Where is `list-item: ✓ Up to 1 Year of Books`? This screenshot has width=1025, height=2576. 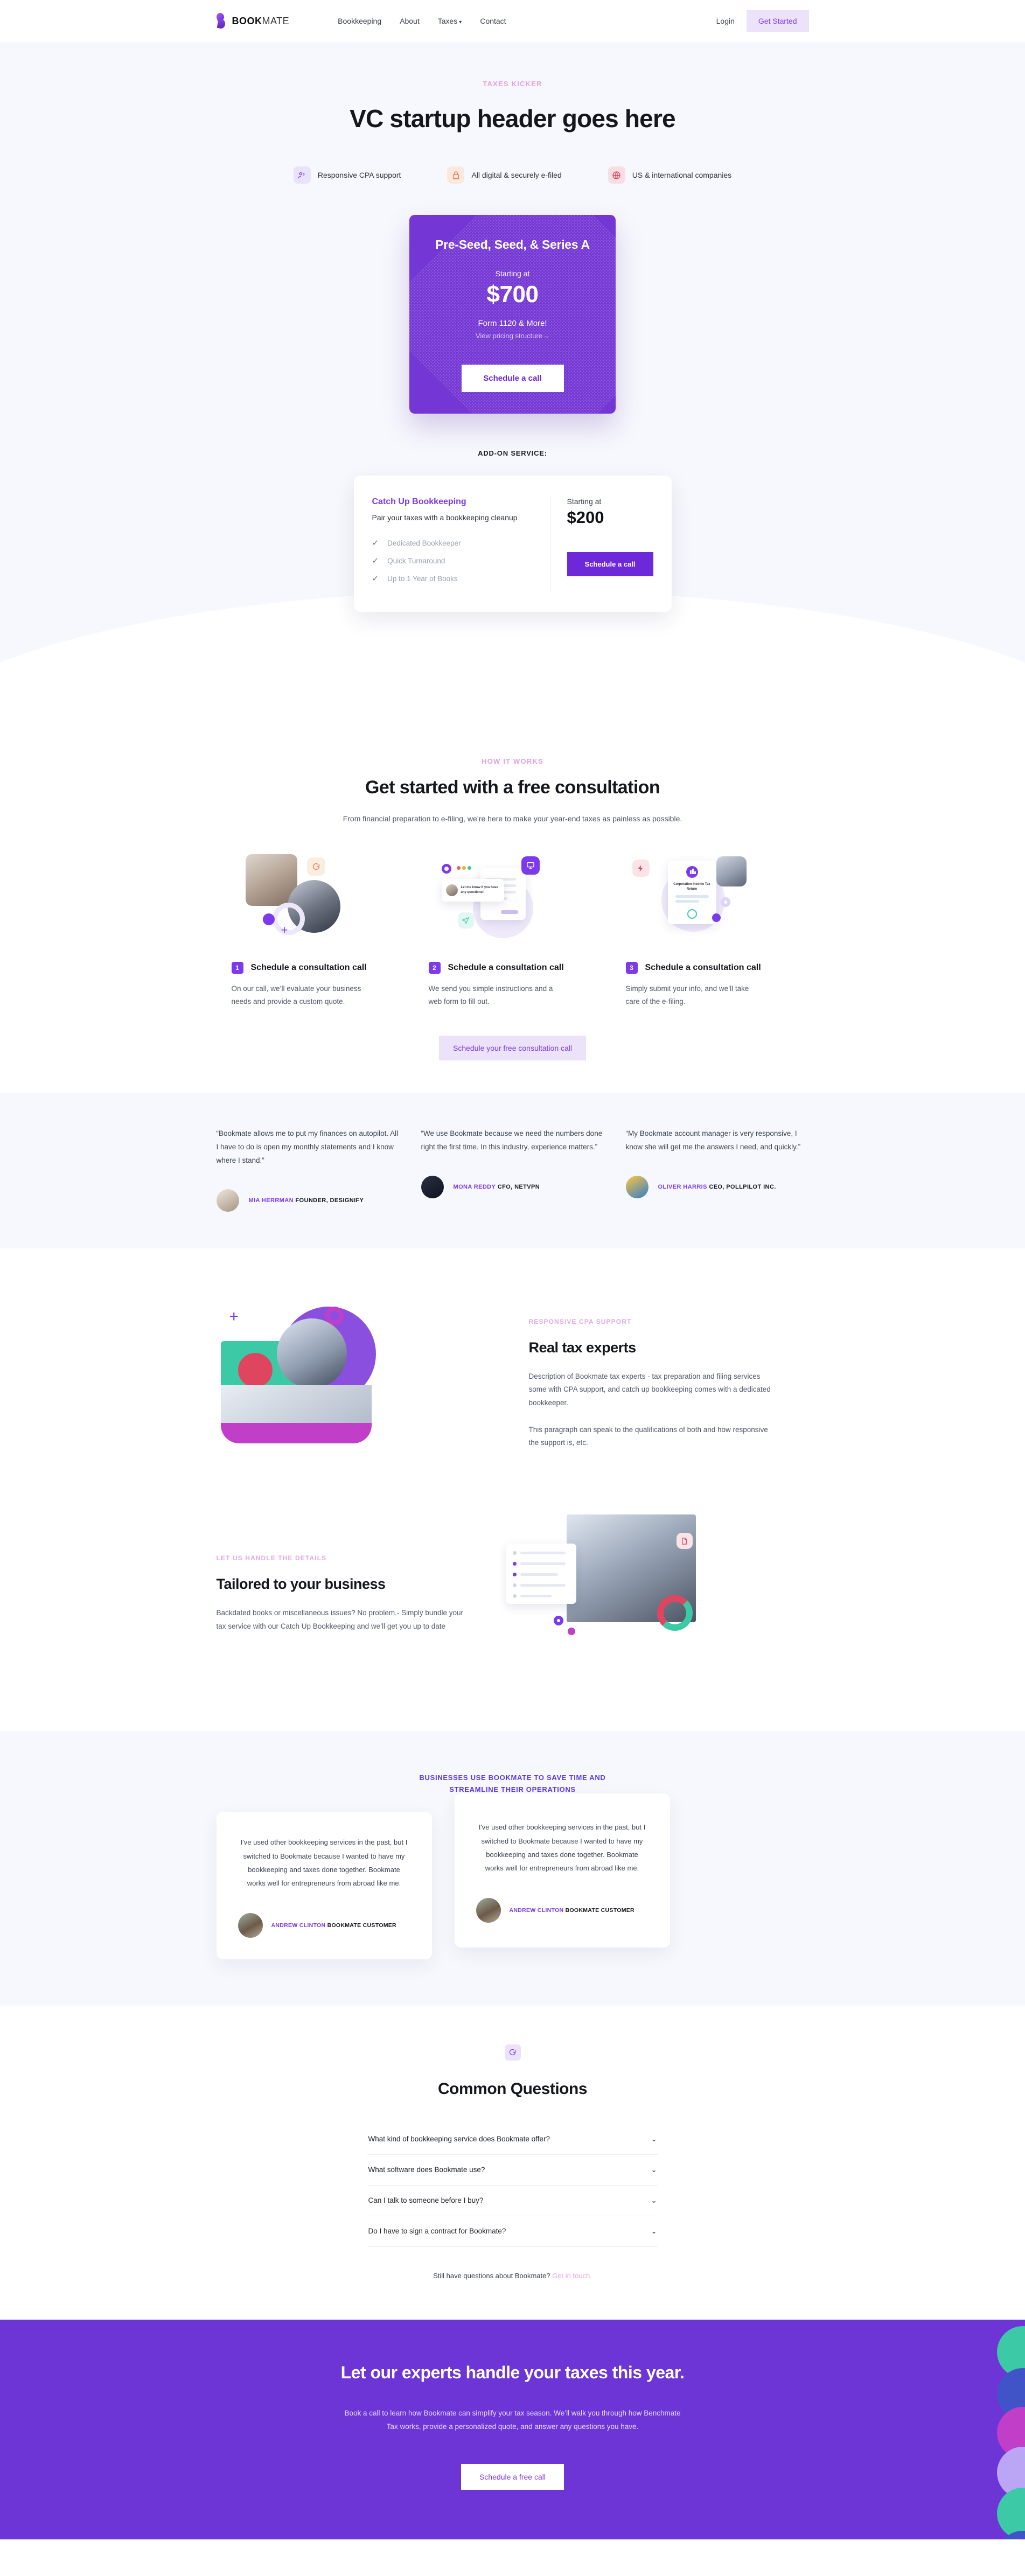 list-item: ✓ Up to 1 Year of Books is located at coordinates (454, 578).